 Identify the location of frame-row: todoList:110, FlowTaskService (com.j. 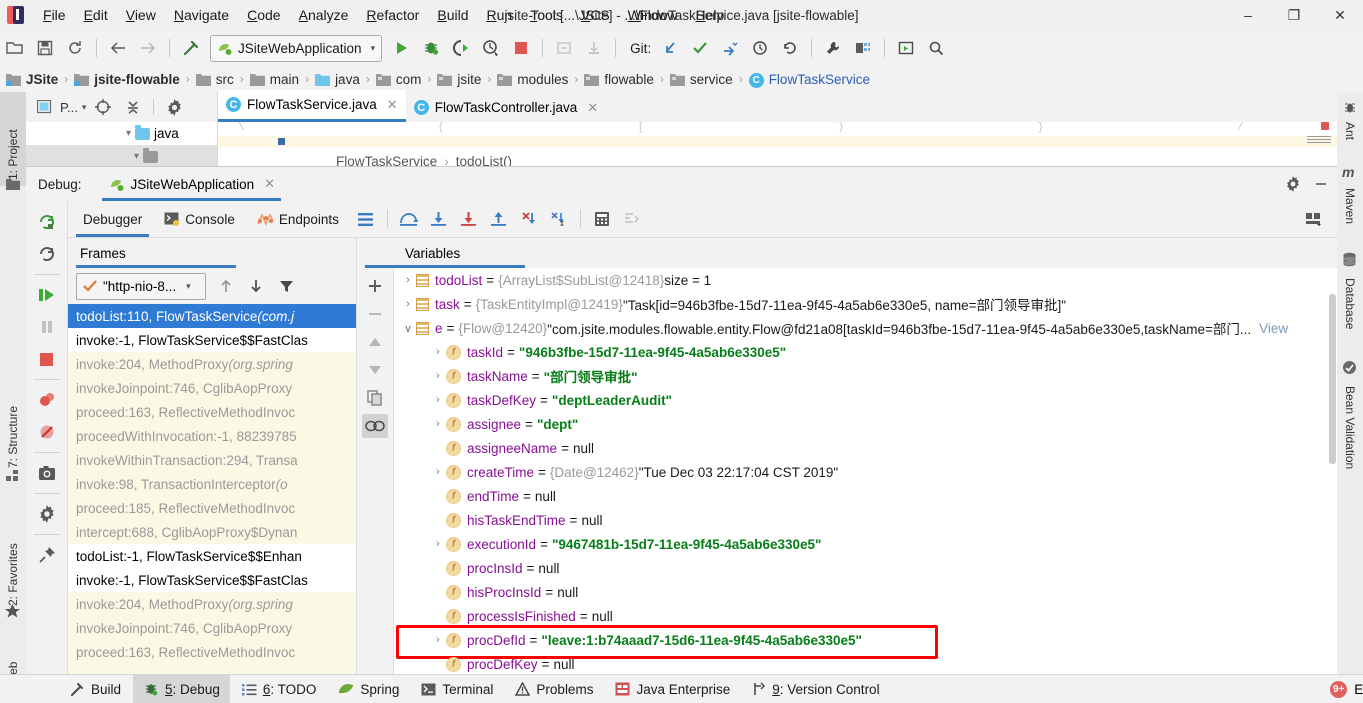
(212, 316).